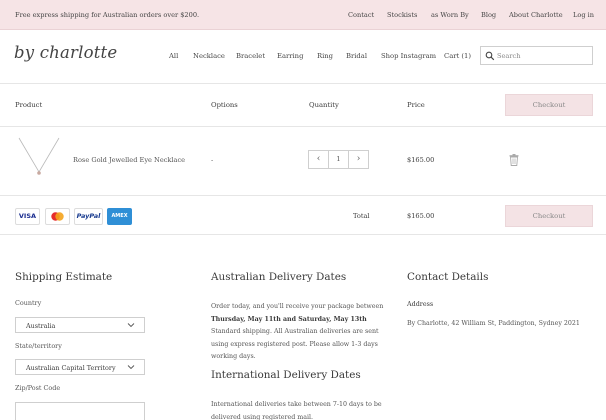  What do you see at coordinates (286, 375) in the screenshot?
I see `international-delivery-title: International Delivery Dates` at bounding box center [286, 375].